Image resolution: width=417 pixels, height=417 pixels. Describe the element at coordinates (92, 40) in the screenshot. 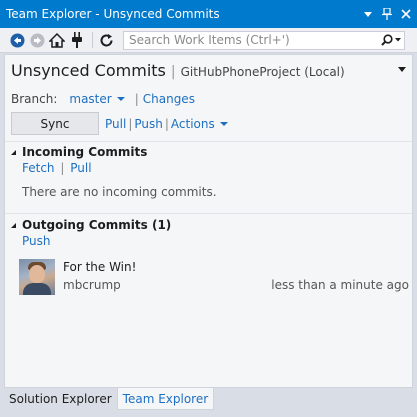

I see `toolbar-separator` at that location.